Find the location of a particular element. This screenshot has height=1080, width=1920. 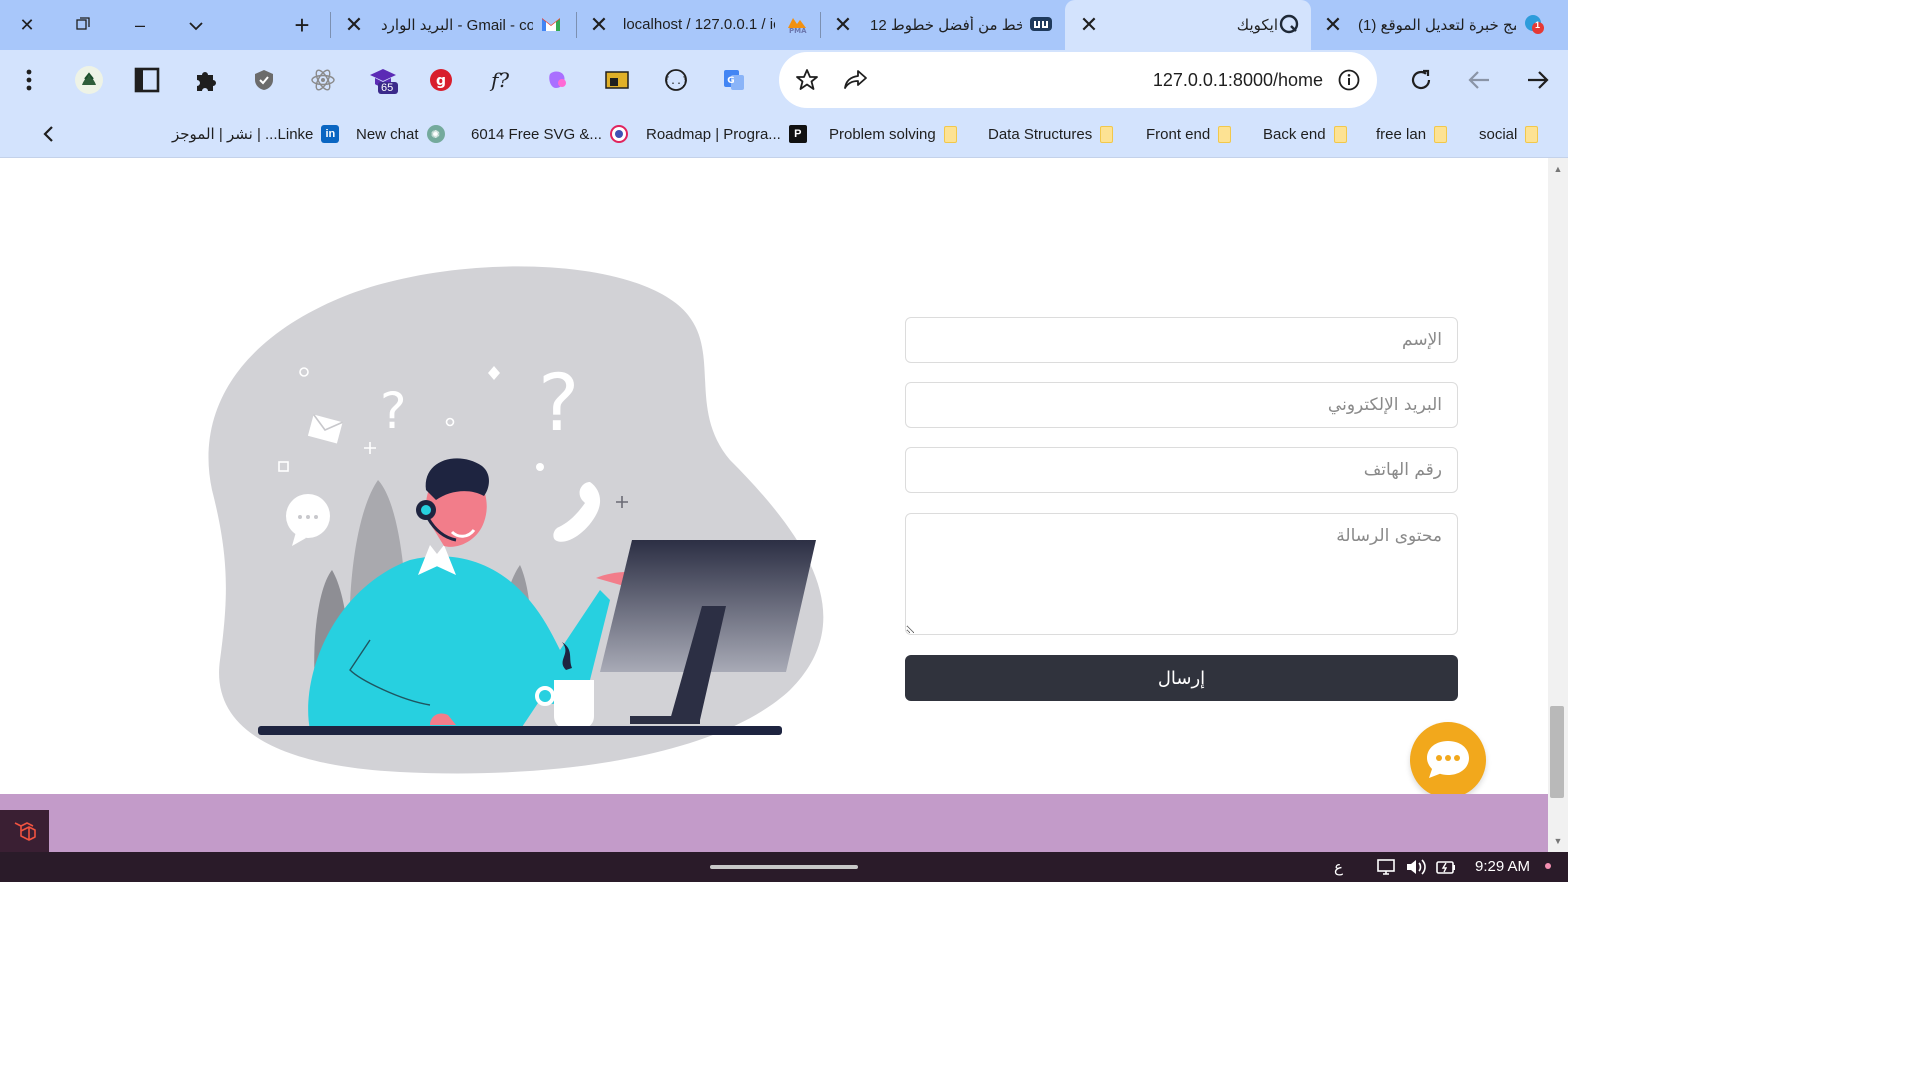

site-logo-icon is located at coordinates (1289, 24).